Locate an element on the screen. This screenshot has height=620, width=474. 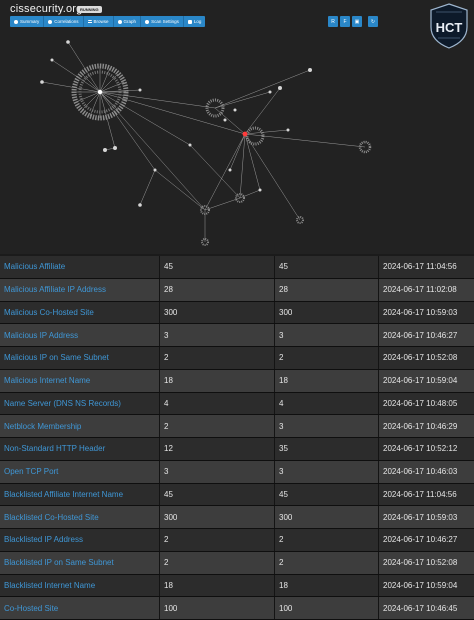
result-type-link: Netblock Membership is located at coordinates (80, 426).